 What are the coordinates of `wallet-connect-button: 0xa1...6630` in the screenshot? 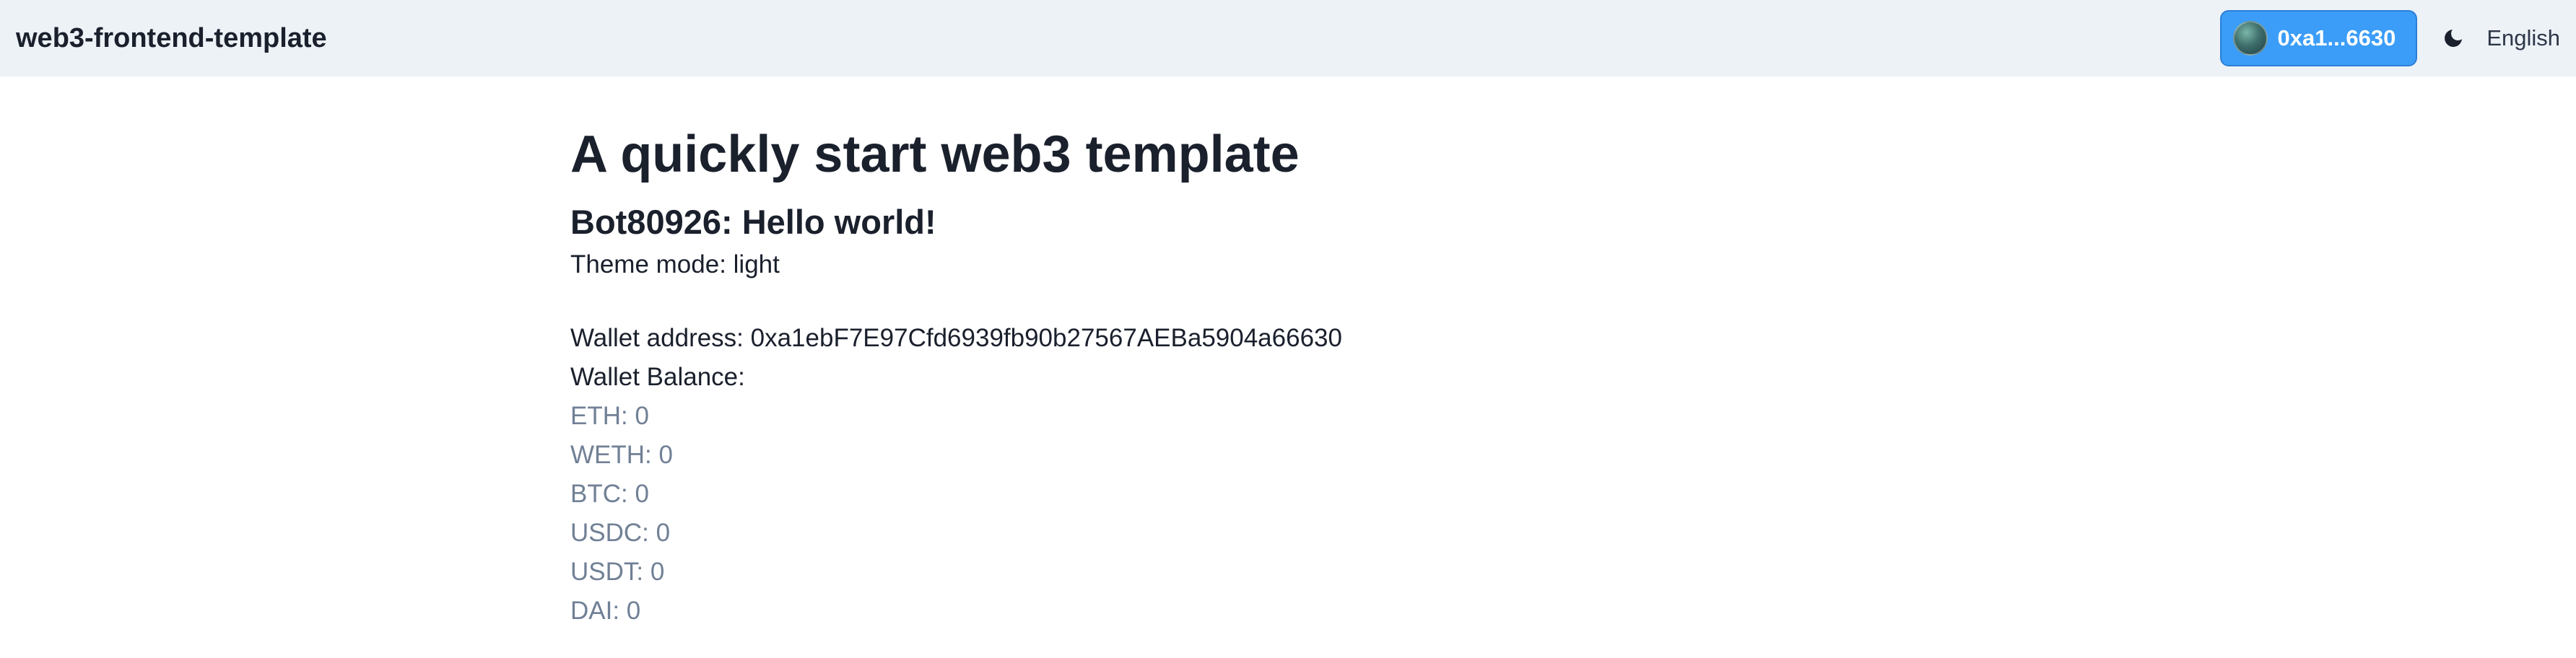 It's located at (2318, 38).